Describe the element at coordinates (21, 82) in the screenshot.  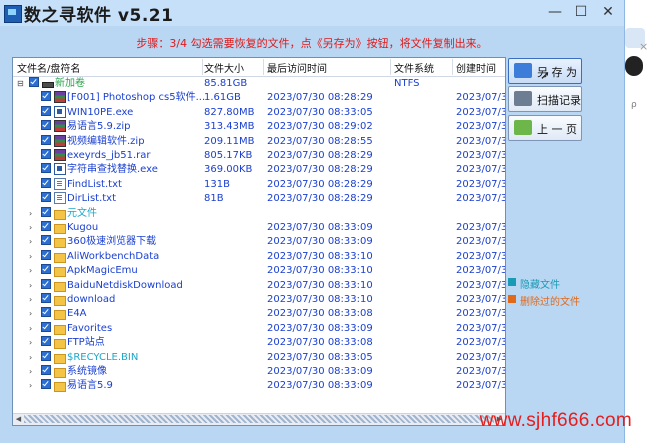
I see `expand-toggle-icon: ⊟` at that location.